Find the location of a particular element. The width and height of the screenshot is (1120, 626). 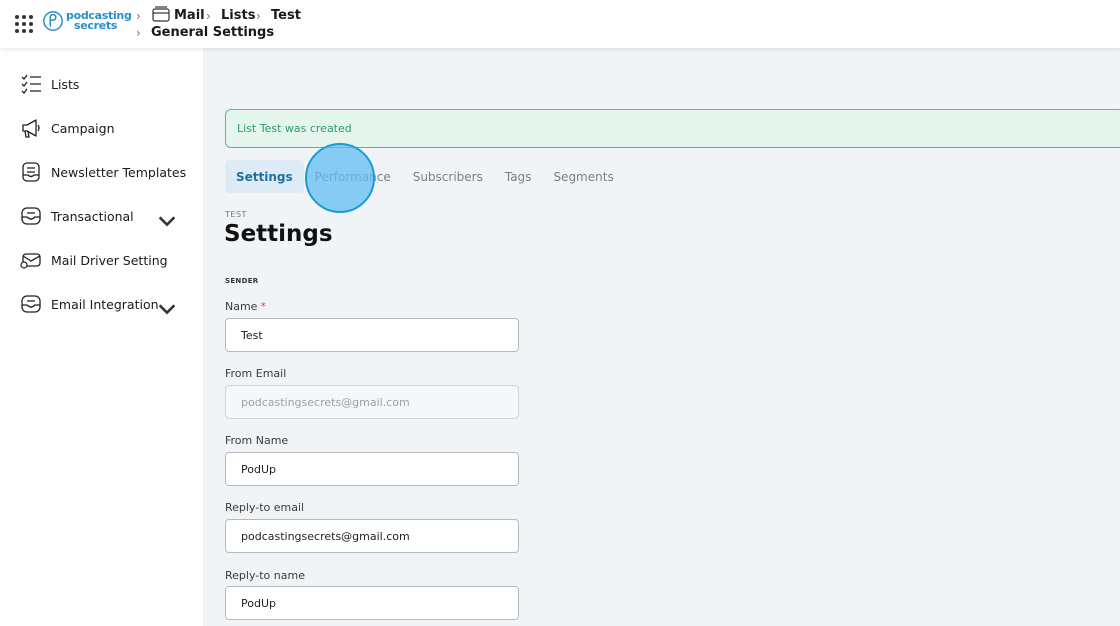

tab-tags: Tags is located at coordinates (518, 176).